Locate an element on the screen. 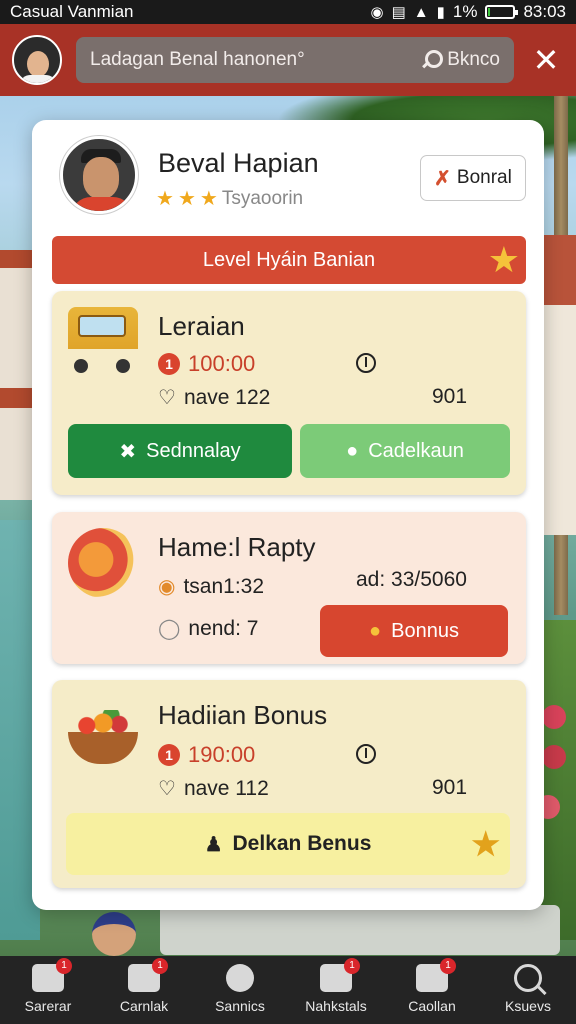 The height and width of the screenshot is (1024, 576). player-rank: ★ ★ ★ Tsyaoorin is located at coordinates (229, 198).